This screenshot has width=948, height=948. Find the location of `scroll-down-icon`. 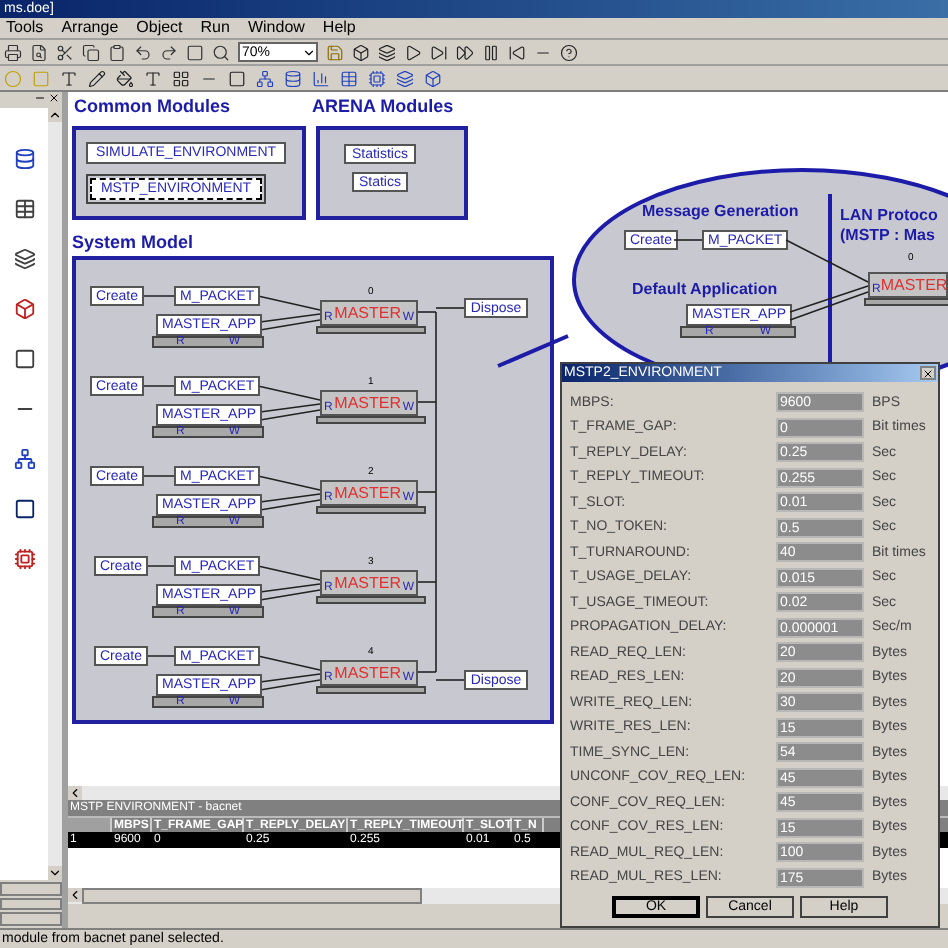

scroll-down-icon is located at coordinates (55, 873).